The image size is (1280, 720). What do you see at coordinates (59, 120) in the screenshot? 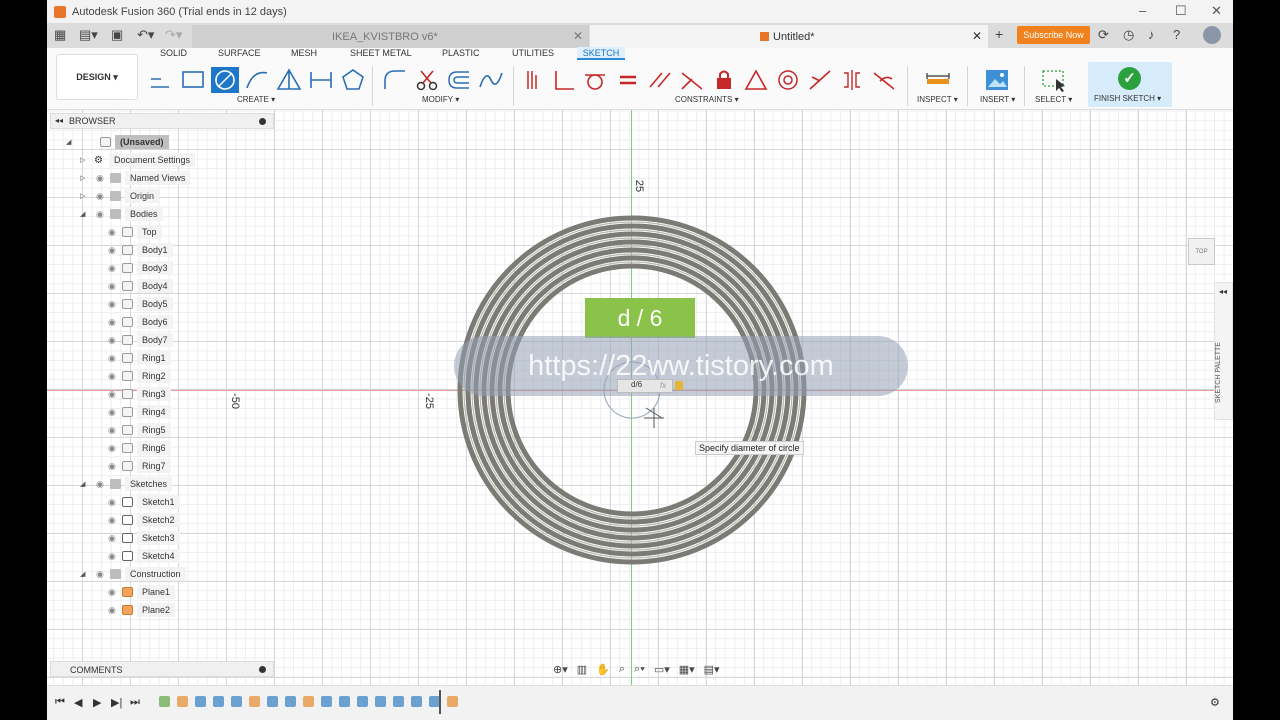
I see `collapse-browser-icon: ◂◂` at bounding box center [59, 120].